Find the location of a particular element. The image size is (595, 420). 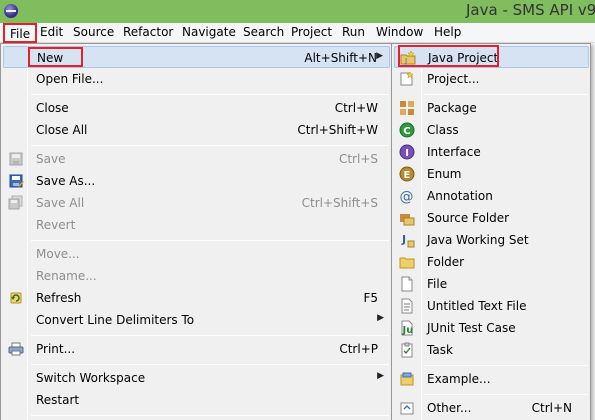

menu-item-restart: Restart is located at coordinates (196, 400).